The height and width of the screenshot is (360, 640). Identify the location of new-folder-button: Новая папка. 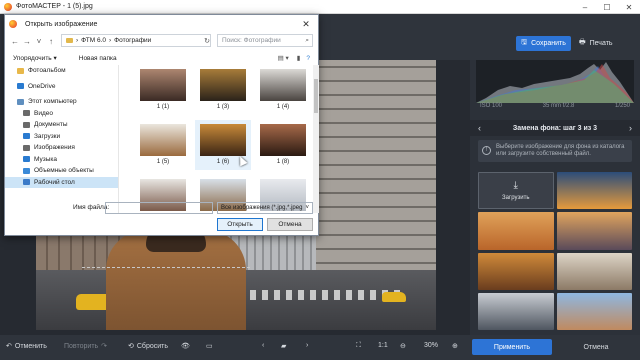
(98, 58).